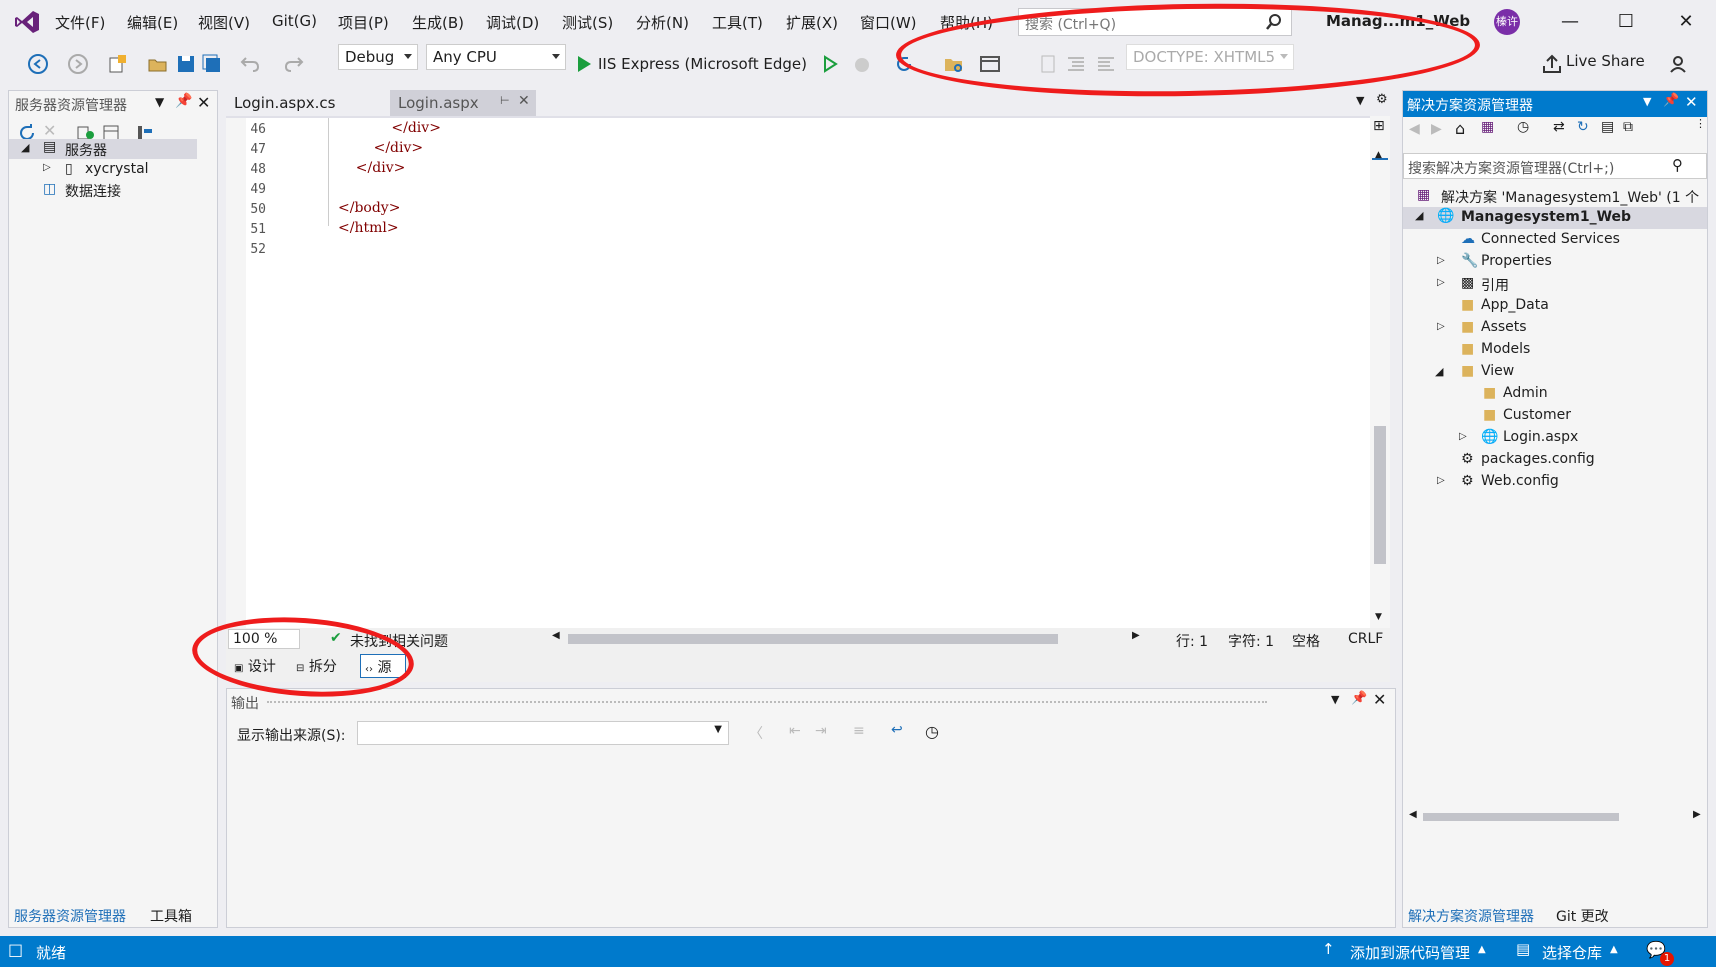 This screenshot has width=1716, height=967. What do you see at coordinates (1700, 123) in the screenshot?
I see `more-icon: ⋮` at bounding box center [1700, 123].